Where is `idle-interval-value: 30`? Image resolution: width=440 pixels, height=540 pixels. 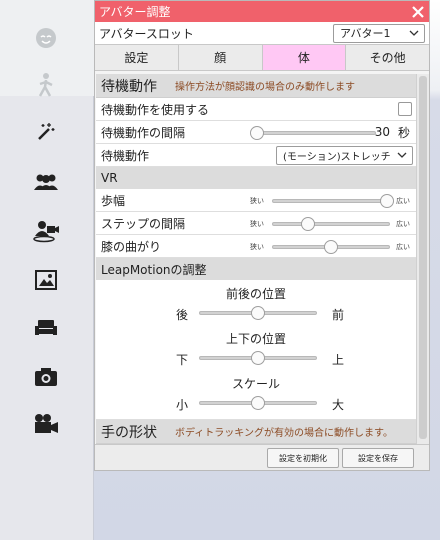
idle-interval-value: 30 is located at coordinates (382, 132).